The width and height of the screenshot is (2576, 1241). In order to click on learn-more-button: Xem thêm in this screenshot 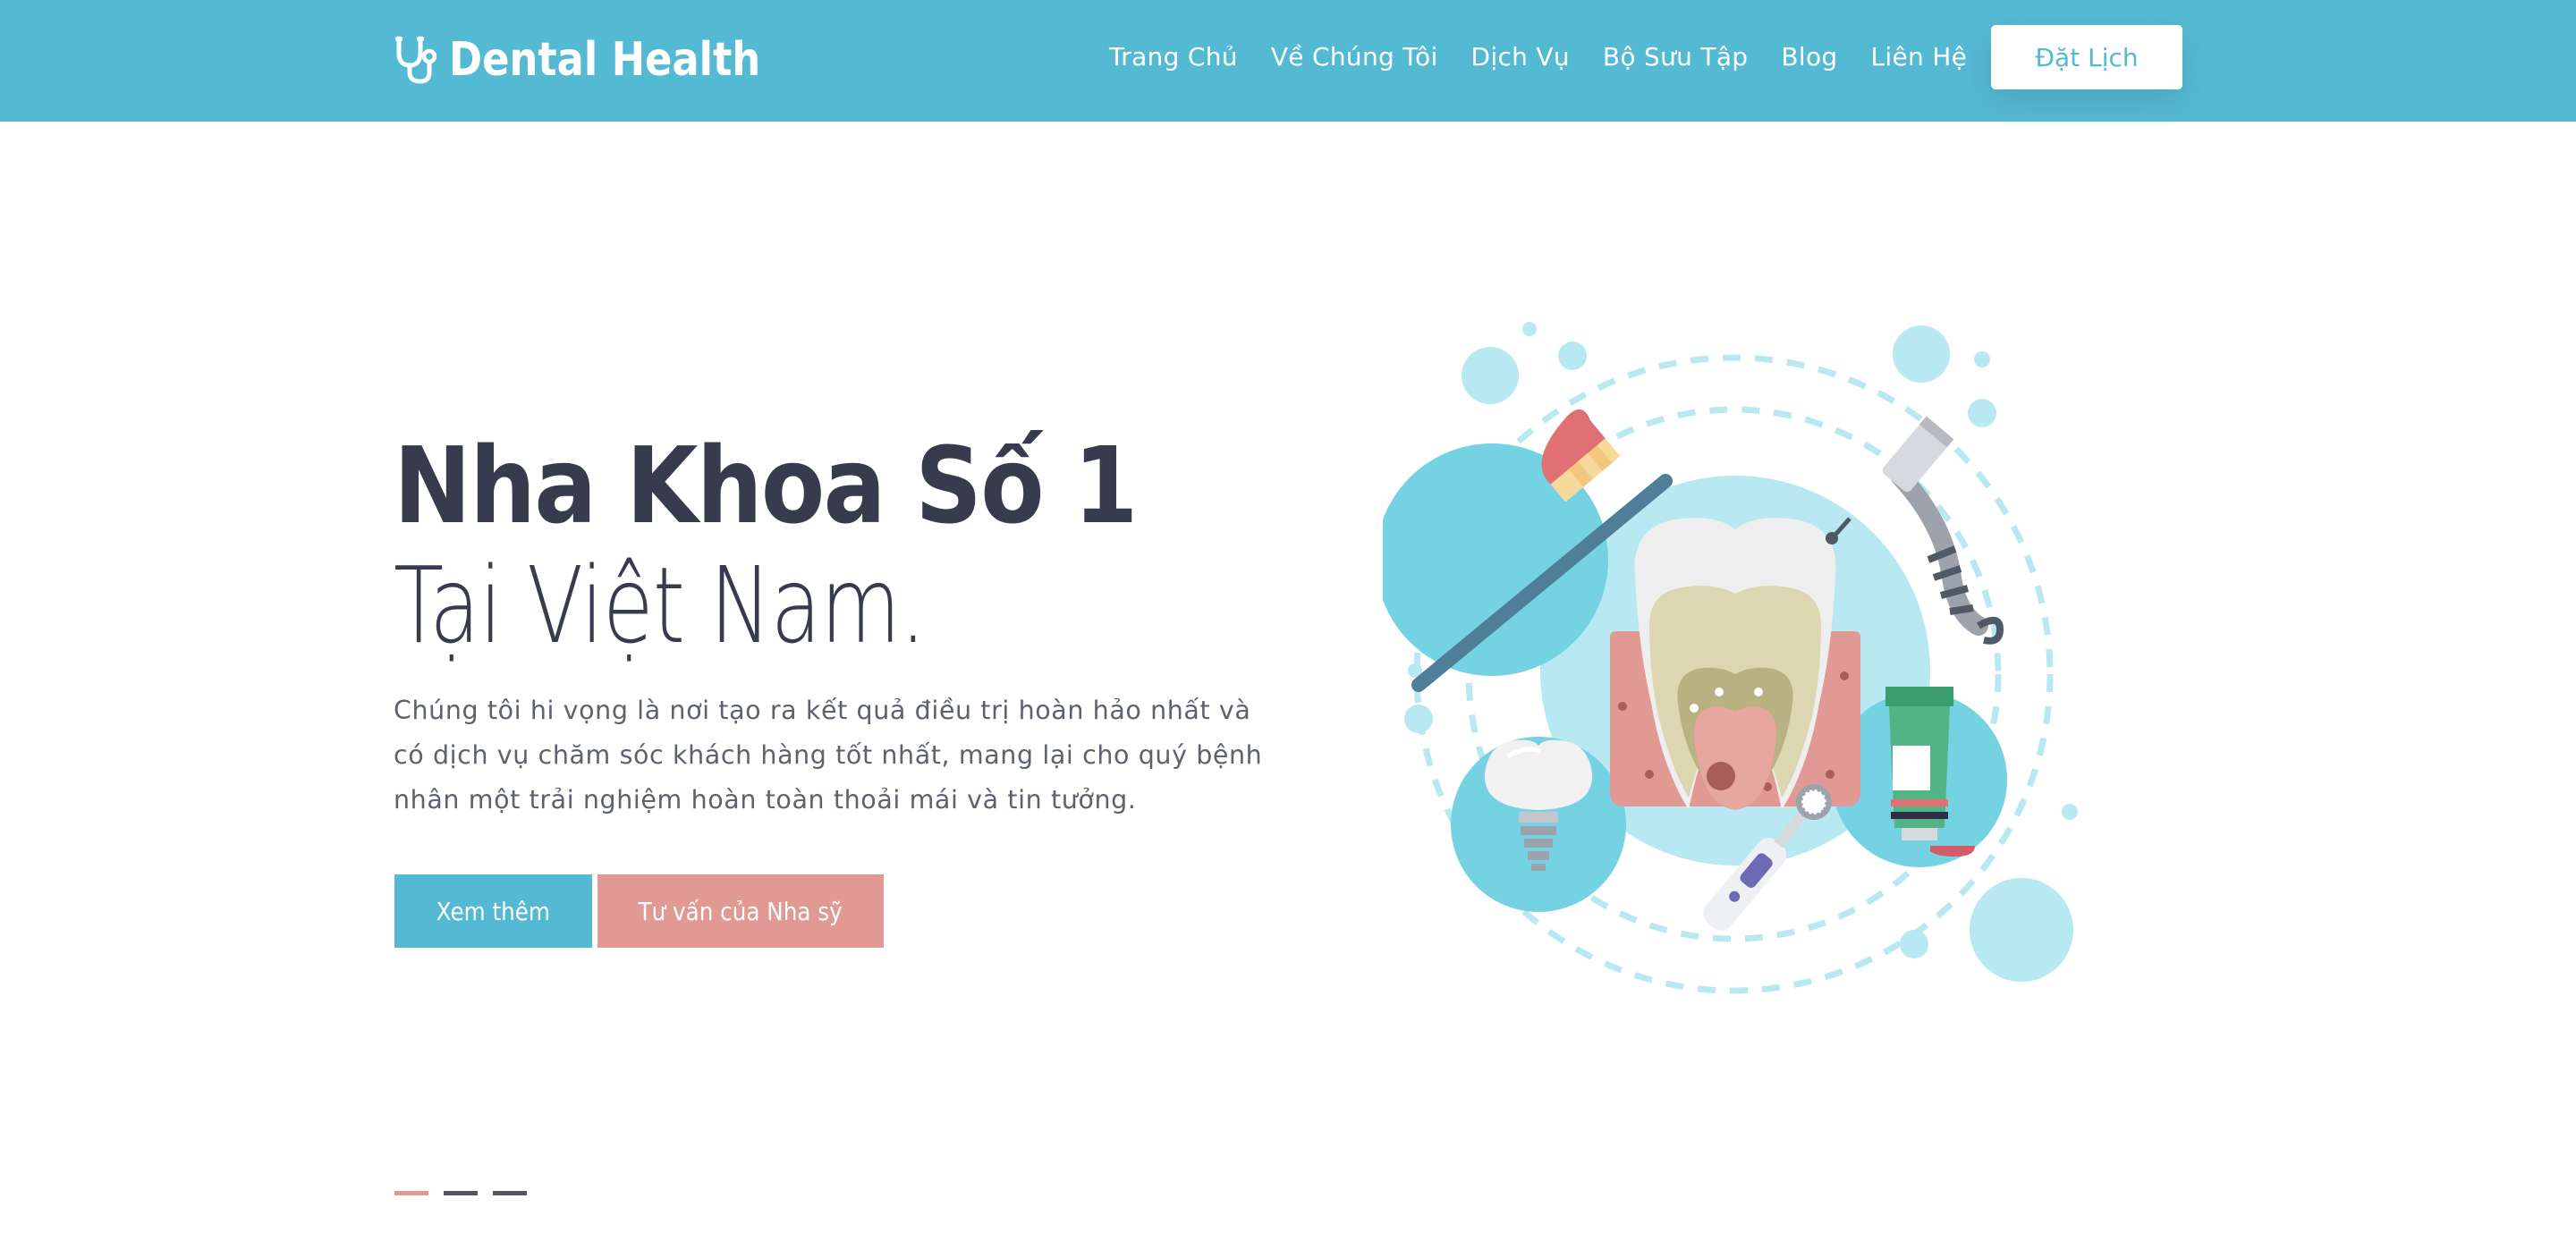, I will do `click(493, 911)`.